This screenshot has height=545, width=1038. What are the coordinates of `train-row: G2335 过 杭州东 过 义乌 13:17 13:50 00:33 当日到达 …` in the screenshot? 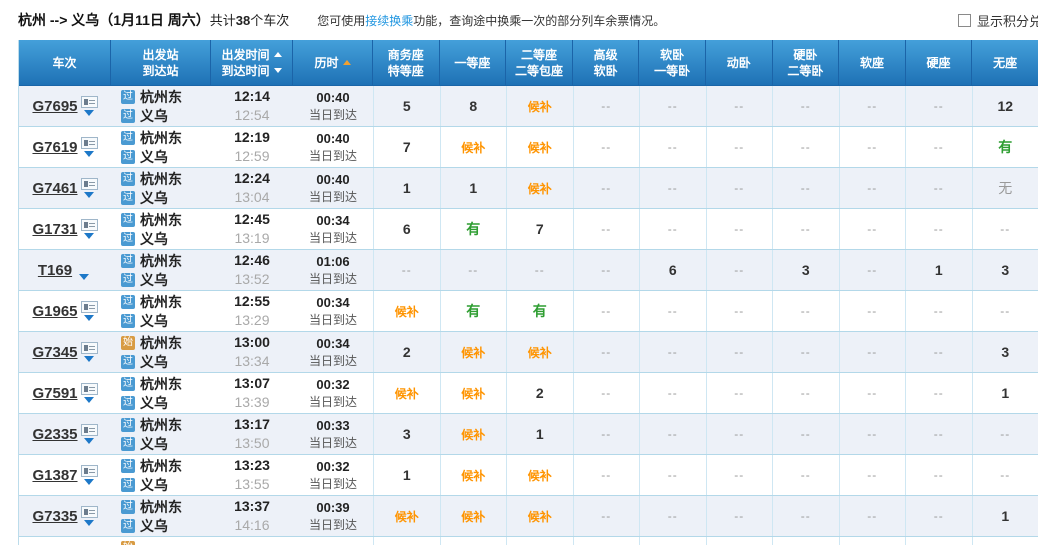 It's located at (528, 434).